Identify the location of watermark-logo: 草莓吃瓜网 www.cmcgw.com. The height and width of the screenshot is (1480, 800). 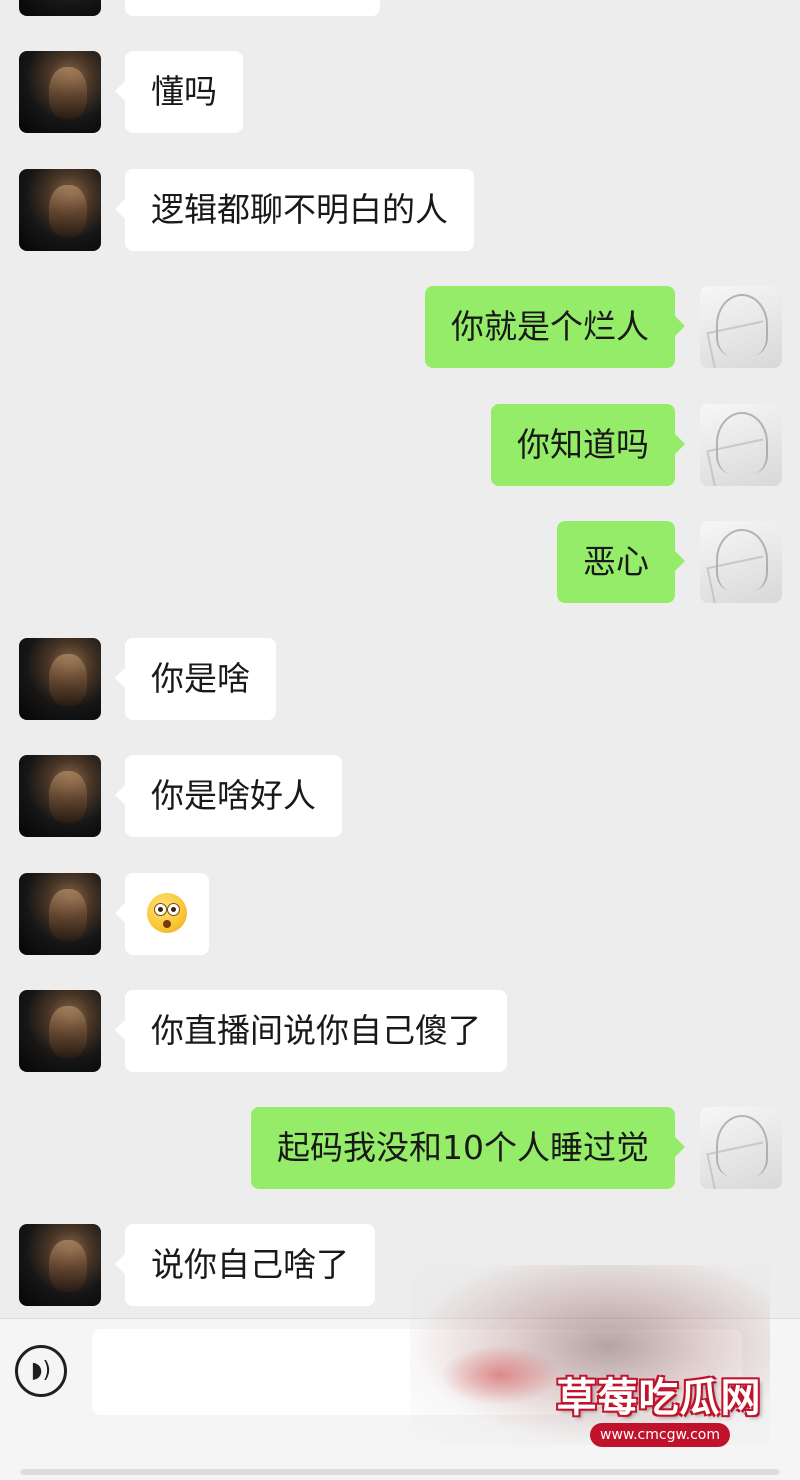
(659, 1411).